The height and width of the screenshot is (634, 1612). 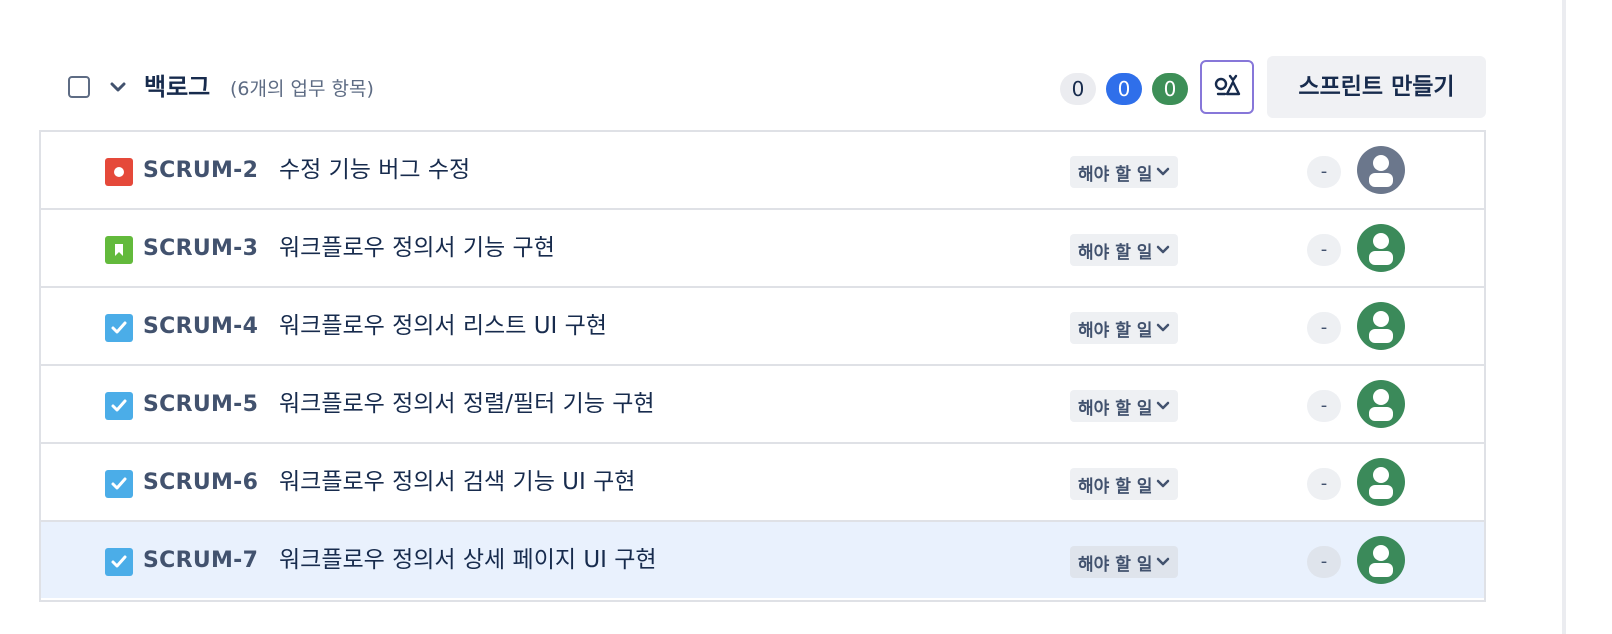 What do you see at coordinates (762, 249) in the screenshot?
I see `issue-row: SCRUM-3 워크플로우 정의서 기능 구현 해야 할 일 -` at bounding box center [762, 249].